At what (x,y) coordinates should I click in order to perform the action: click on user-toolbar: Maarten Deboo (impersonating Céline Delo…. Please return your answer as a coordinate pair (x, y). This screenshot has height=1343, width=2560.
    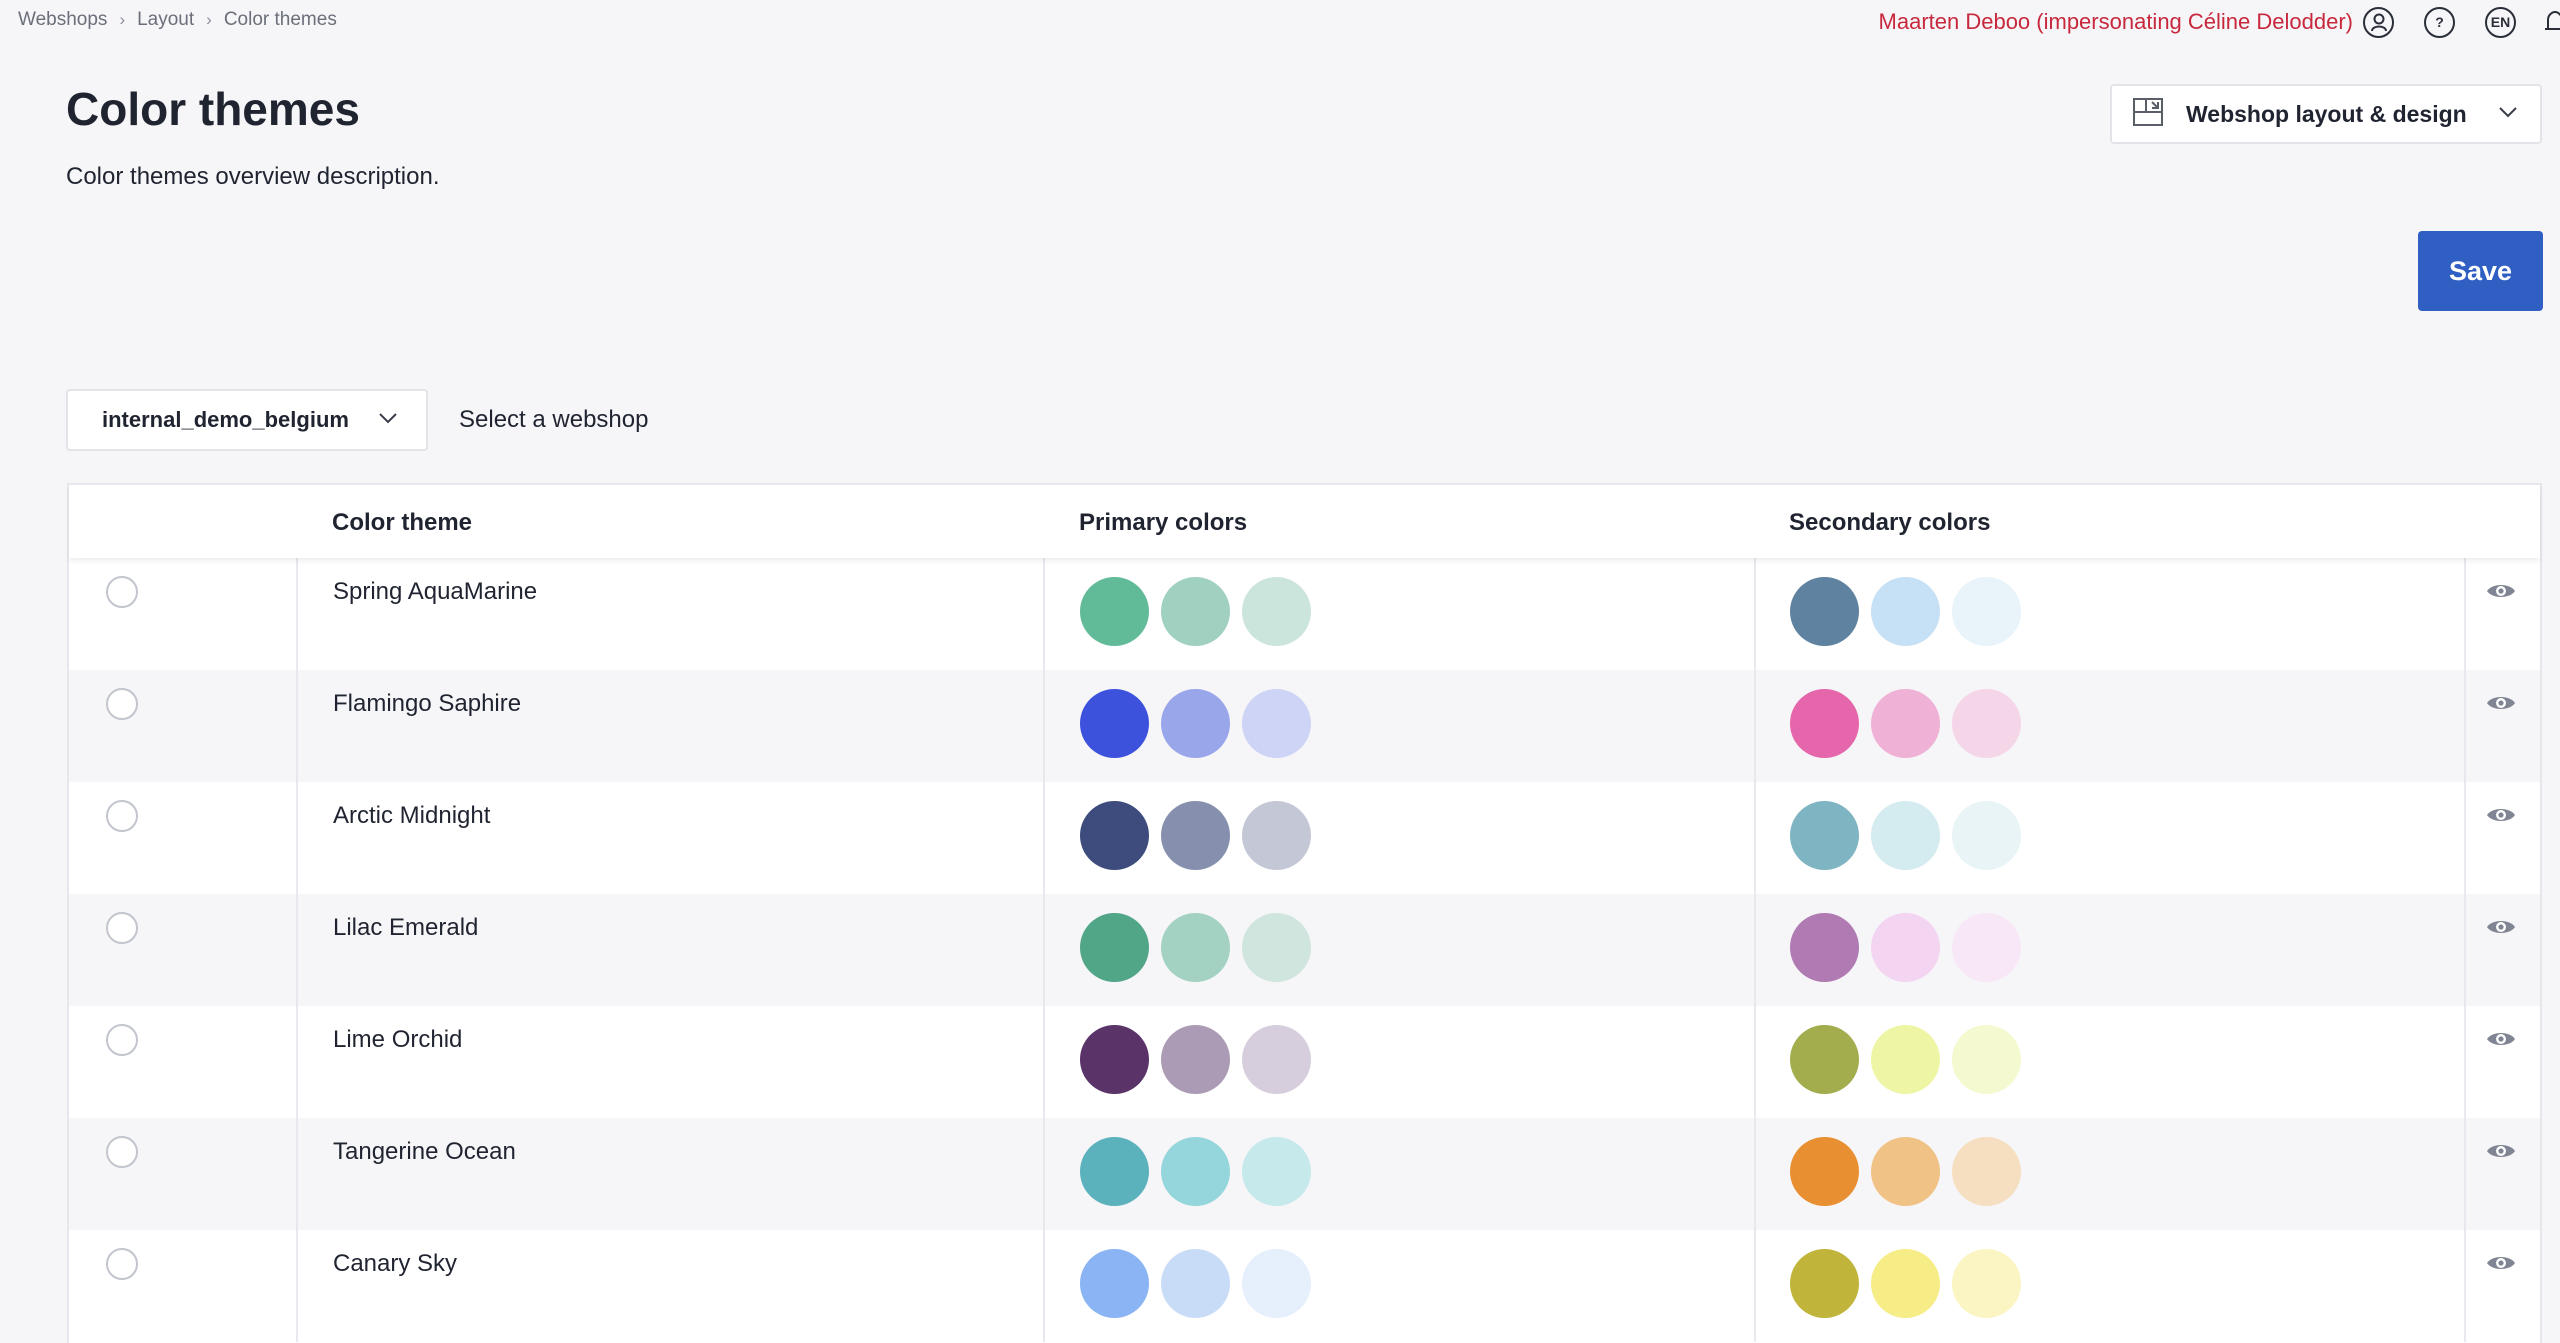
    Looking at the image, I should click on (2219, 22).